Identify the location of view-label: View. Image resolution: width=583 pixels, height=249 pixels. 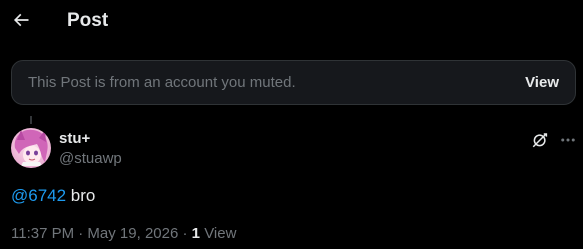
(220, 233).